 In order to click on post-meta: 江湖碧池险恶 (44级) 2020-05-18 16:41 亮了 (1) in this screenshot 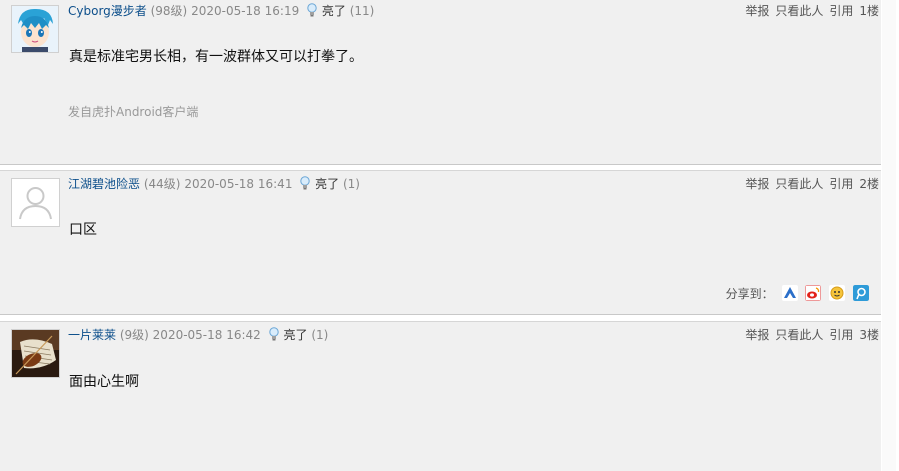, I will do `click(214, 184)`.